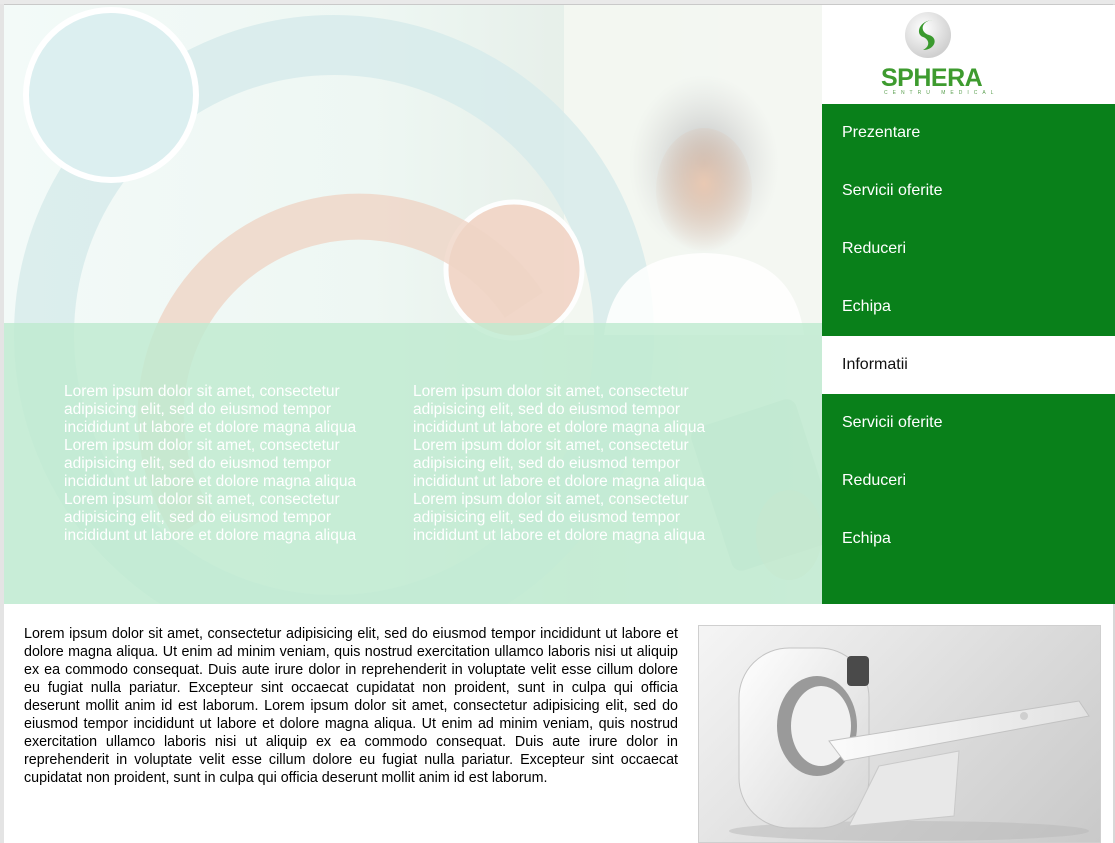 This screenshot has height=843, width=1115. Describe the element at coordinates (968, 54) in the screenshot. I see `logo: SPHERA CENTRU MEDICAL` at that location.